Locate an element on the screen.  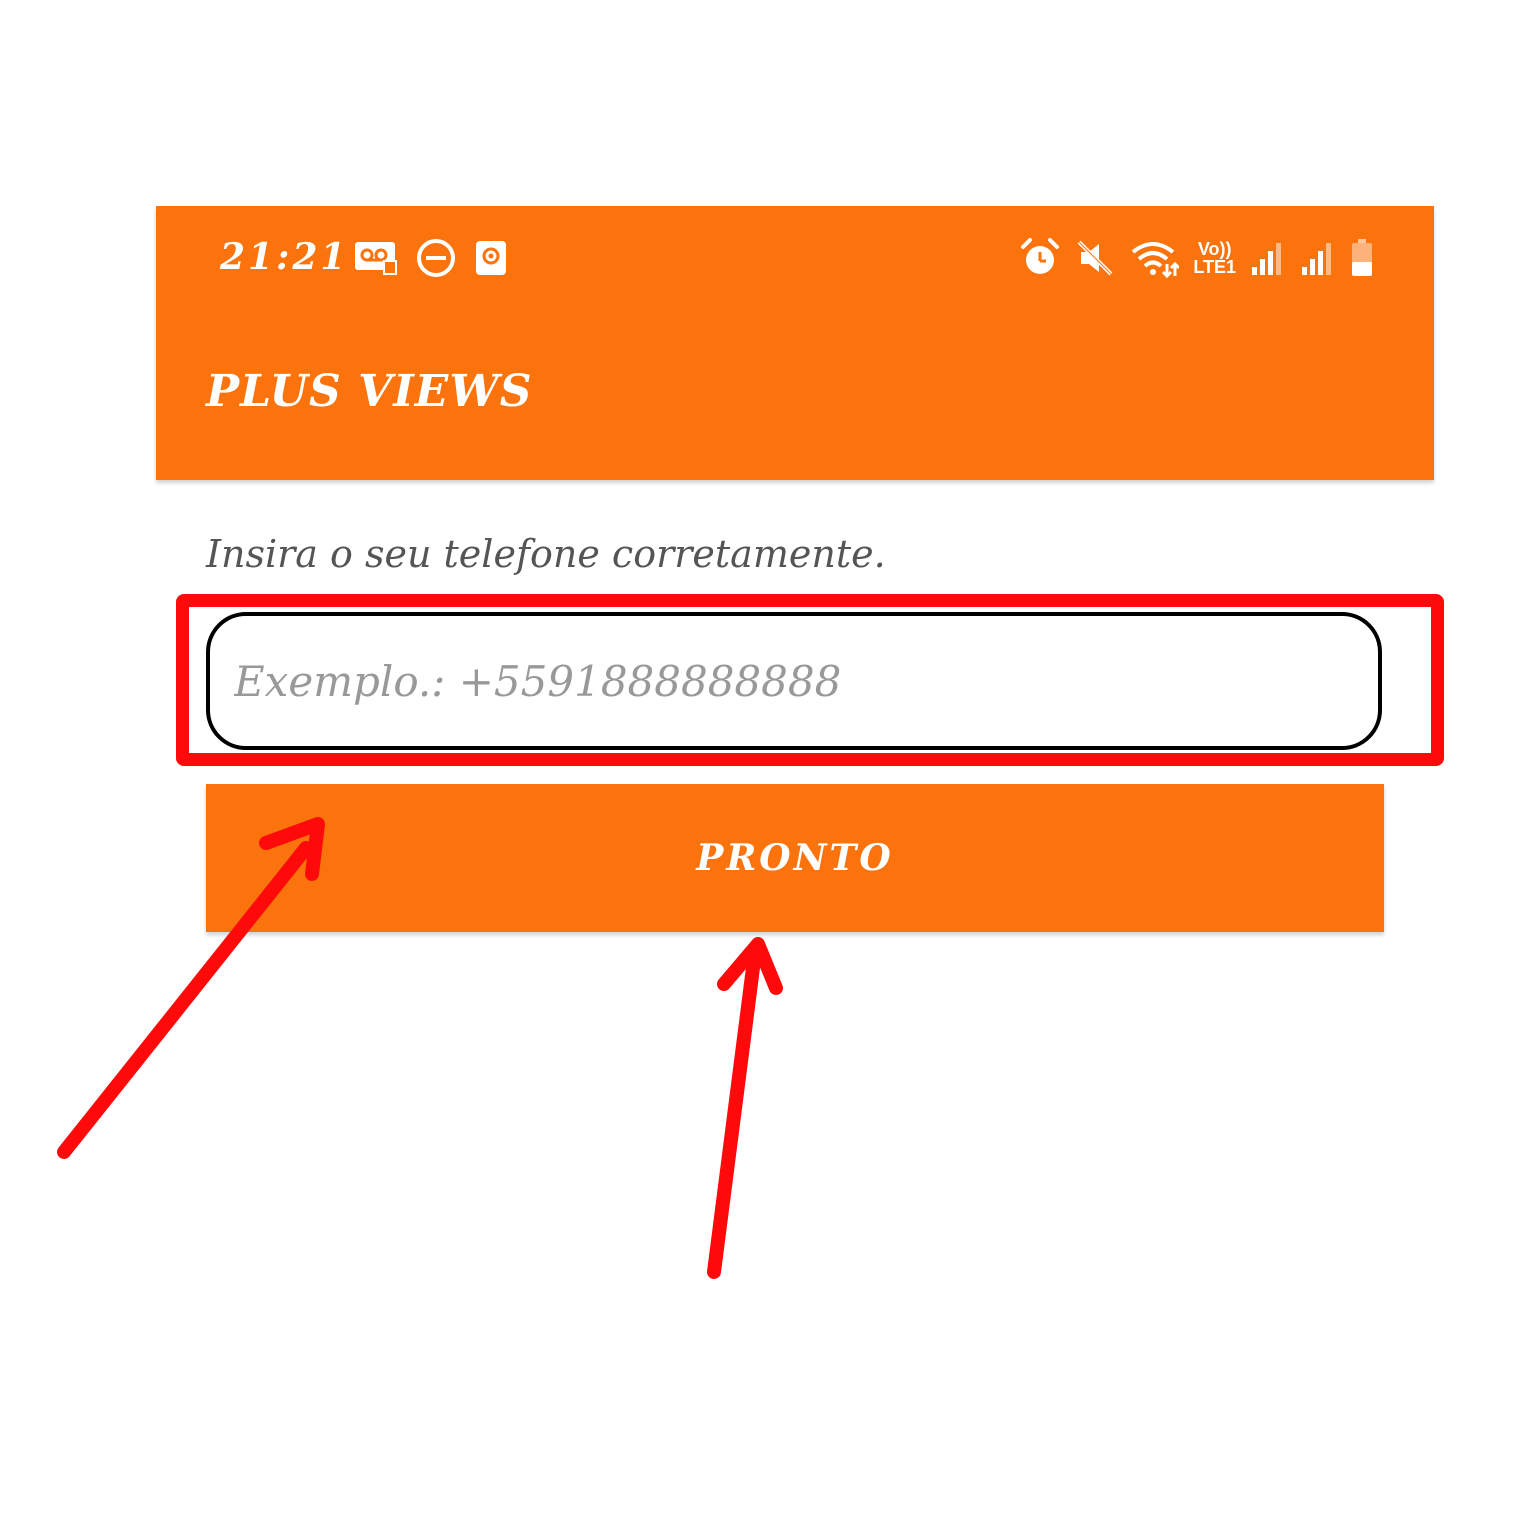
status-left-icons is located at coordinates (431, 258).